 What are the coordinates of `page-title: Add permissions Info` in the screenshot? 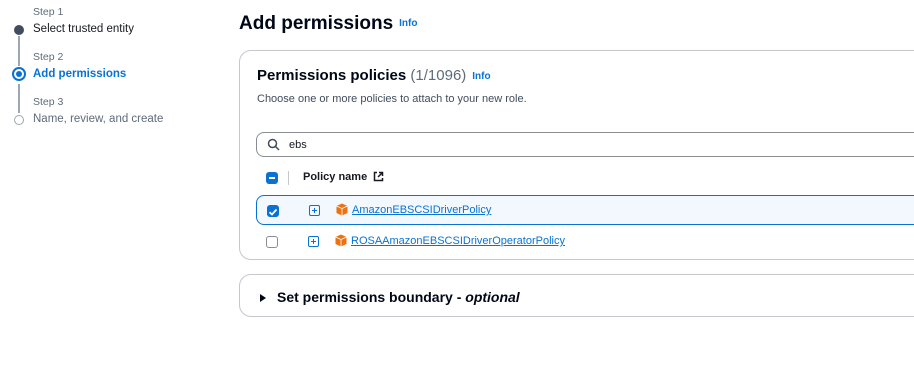 It's located at (328, 24).